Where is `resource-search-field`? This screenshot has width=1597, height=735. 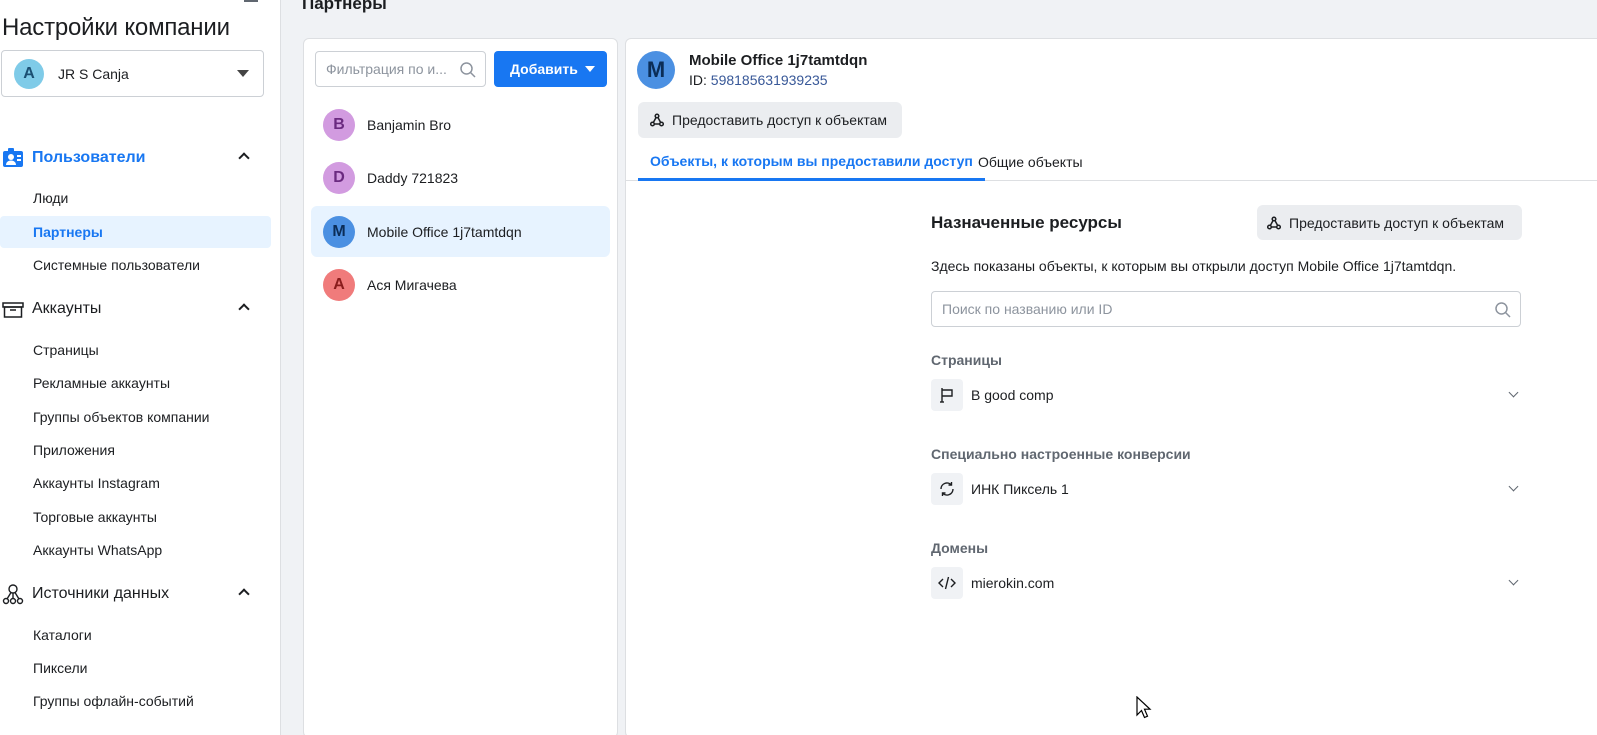 resource-search-field is located at coordinates (1226, 309).